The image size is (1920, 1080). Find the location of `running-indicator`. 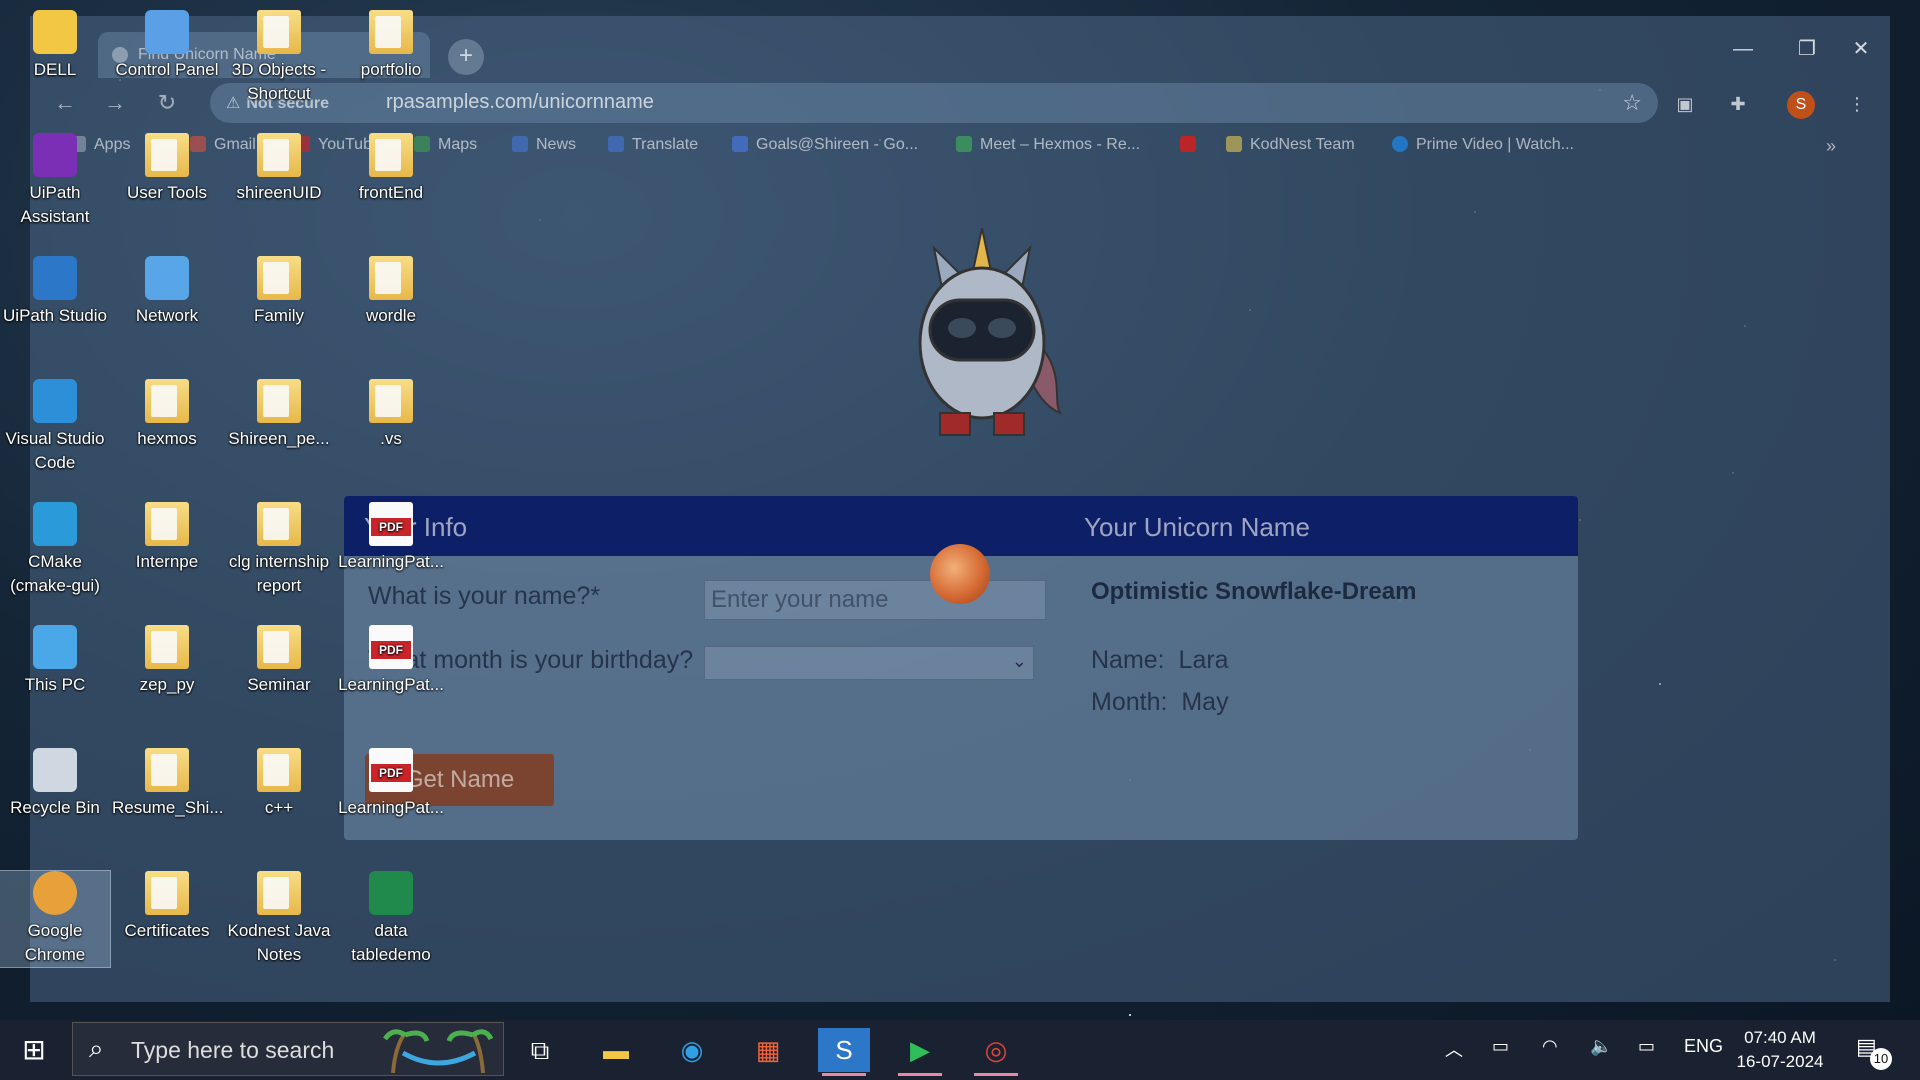

running-indicator is located at coordinates (920, 1074).